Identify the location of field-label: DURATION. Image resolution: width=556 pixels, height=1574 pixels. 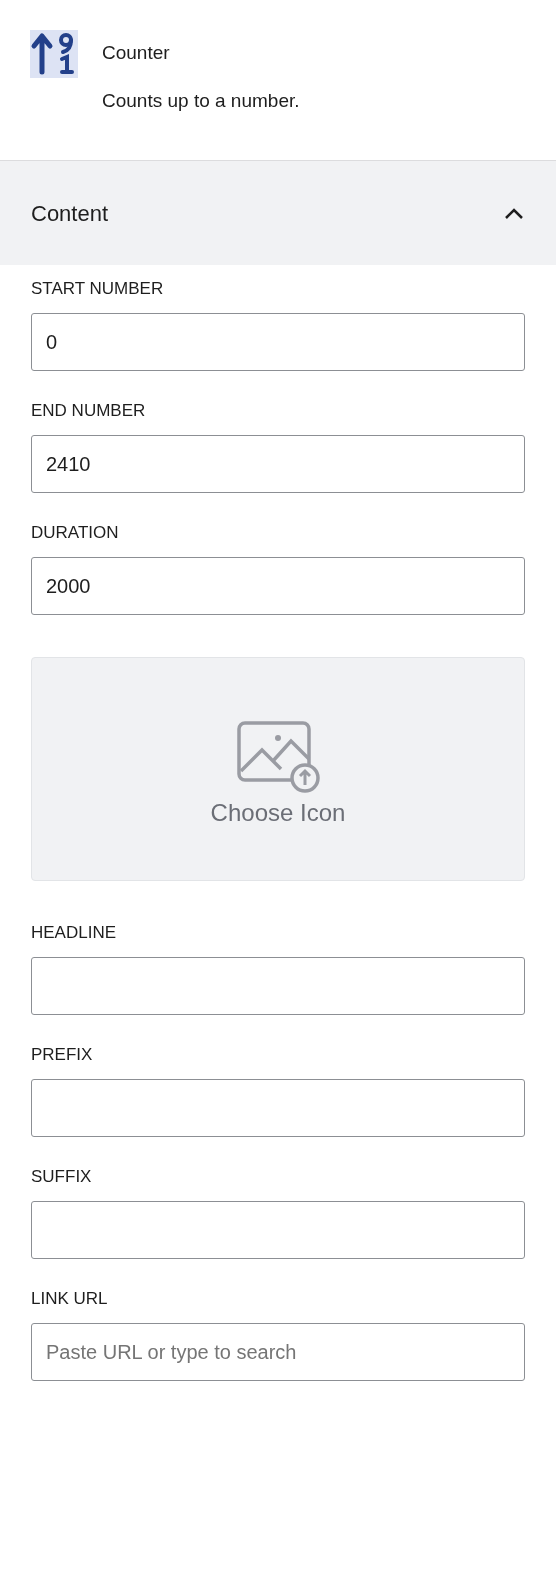
(75, 533).